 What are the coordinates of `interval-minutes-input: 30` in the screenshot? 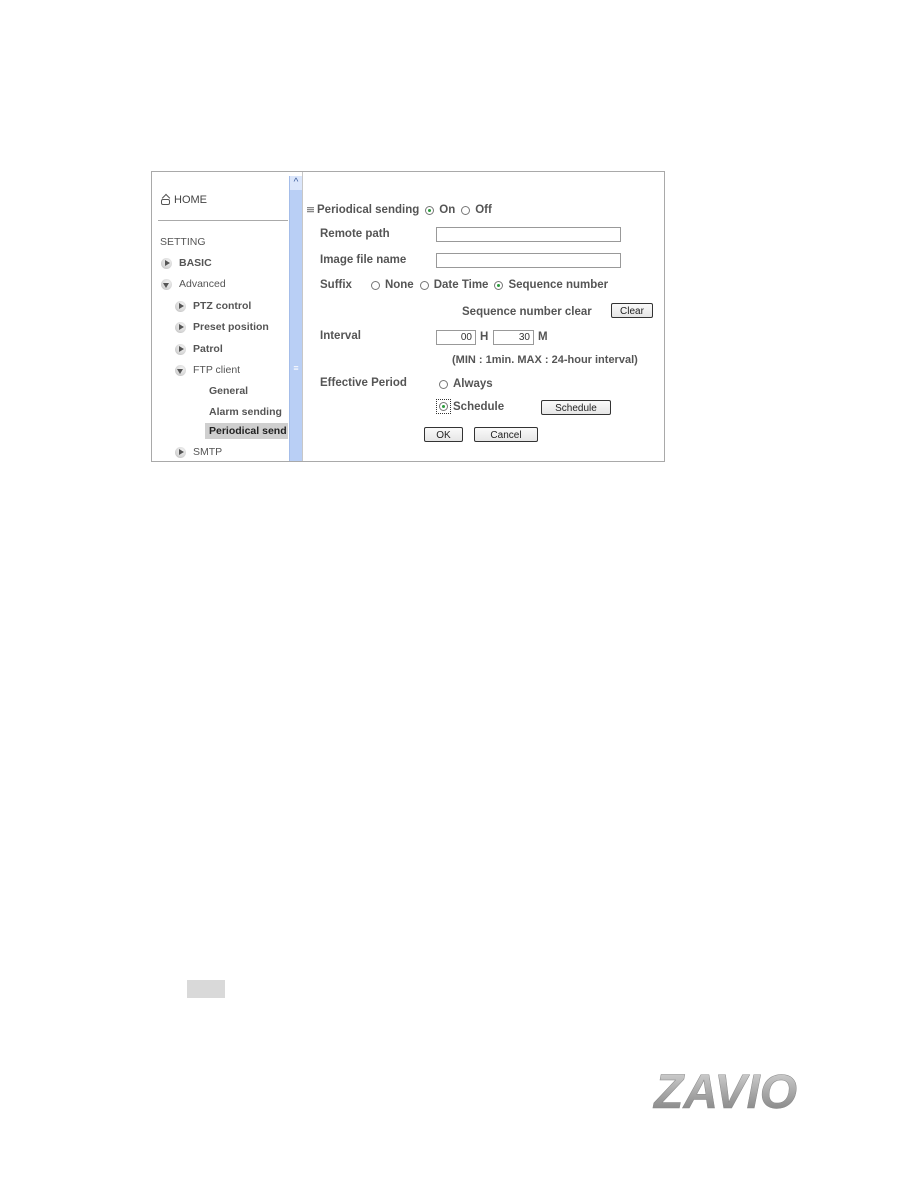 It's located at (513, 337).